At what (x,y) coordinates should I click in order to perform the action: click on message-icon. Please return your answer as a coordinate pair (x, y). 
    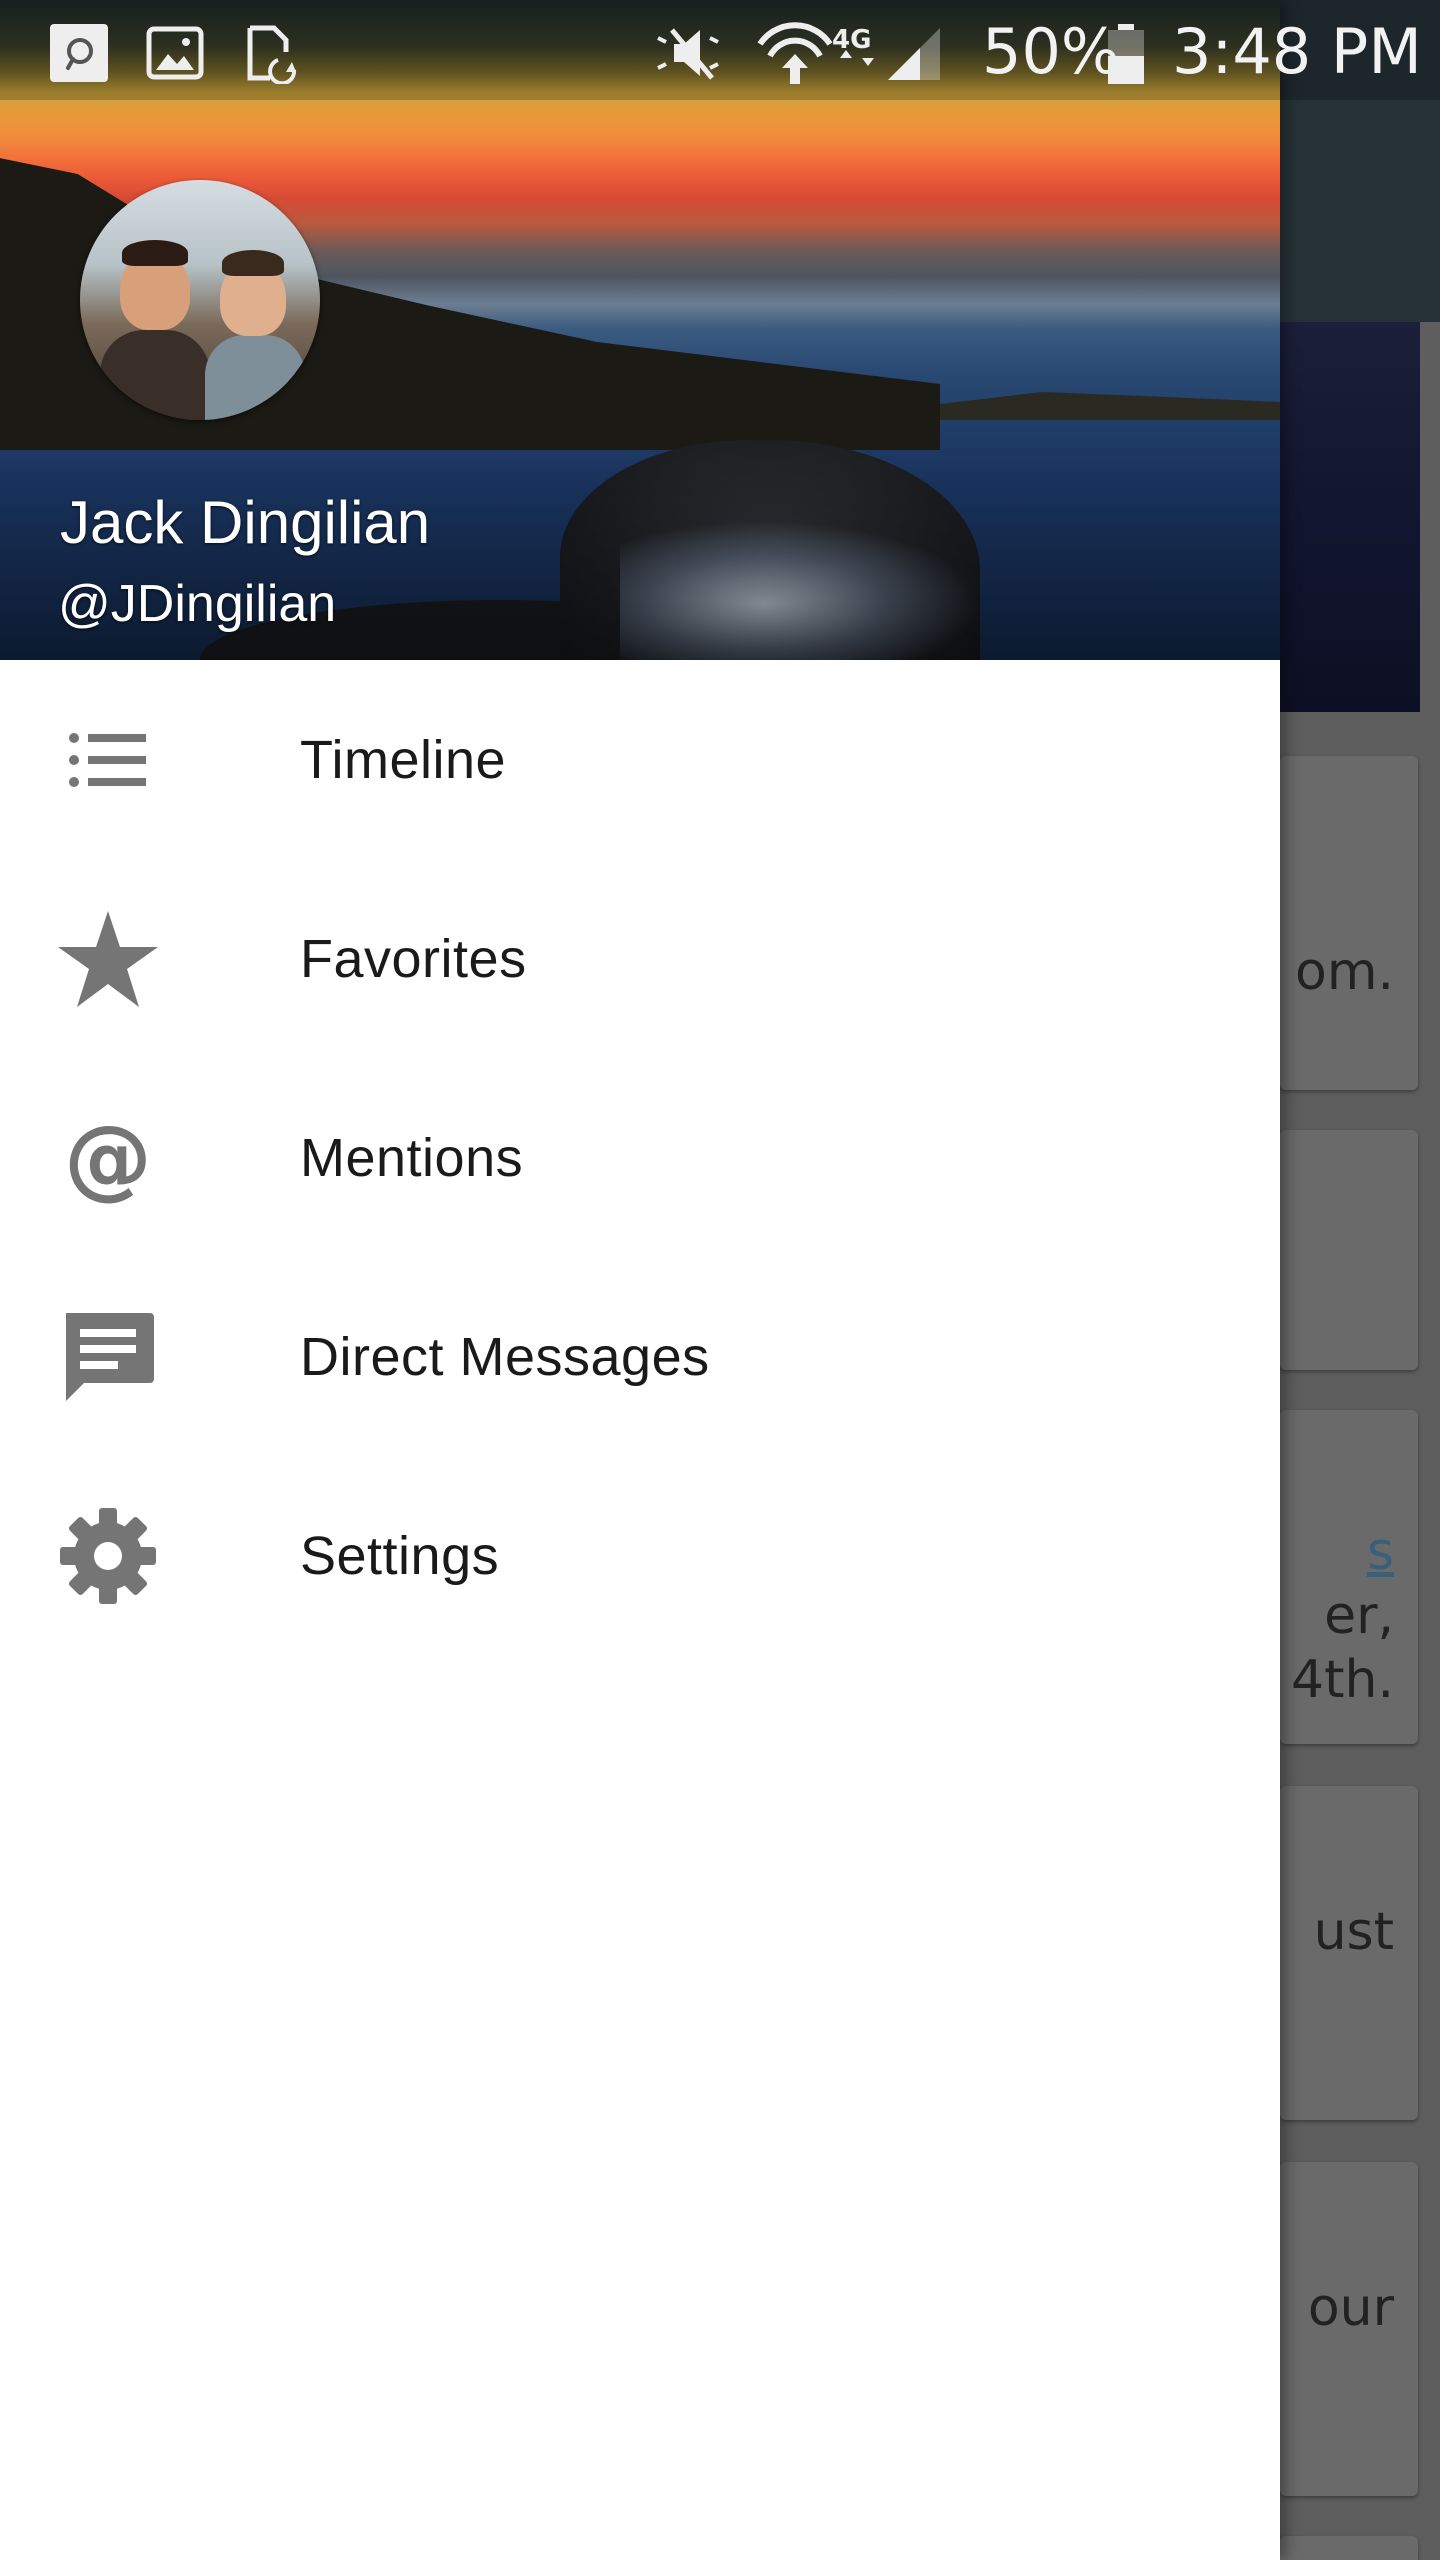
    Looking at the image, I should click on (108, 1357).